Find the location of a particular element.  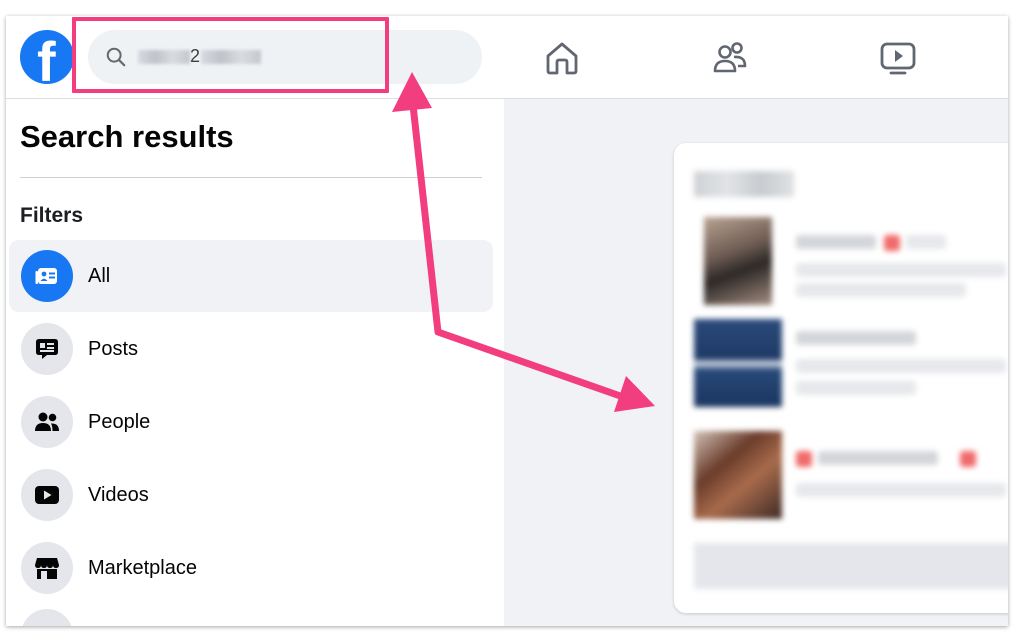

filter-label-posts: Posts is located at coordinates (113, 349).